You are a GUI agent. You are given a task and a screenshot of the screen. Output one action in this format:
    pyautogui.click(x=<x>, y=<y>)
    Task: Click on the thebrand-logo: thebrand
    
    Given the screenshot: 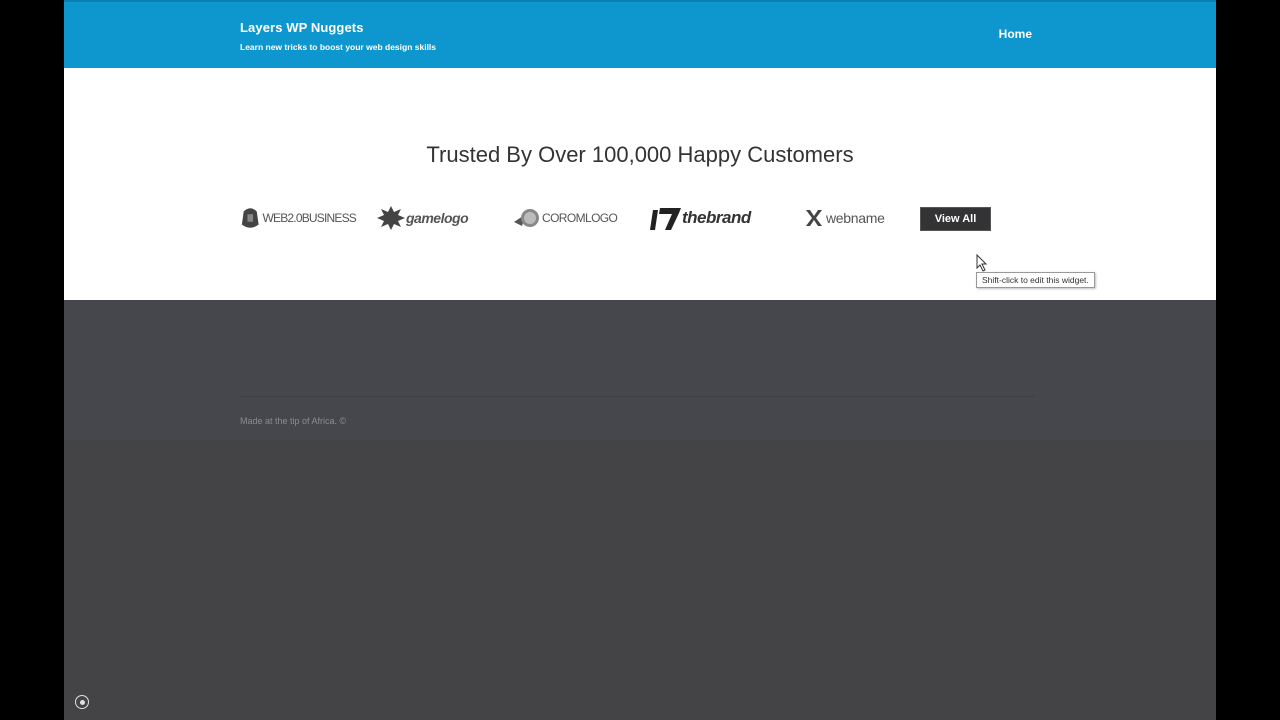 What is the action you would take?
    pyautogui.click(x=714, y=218)
    